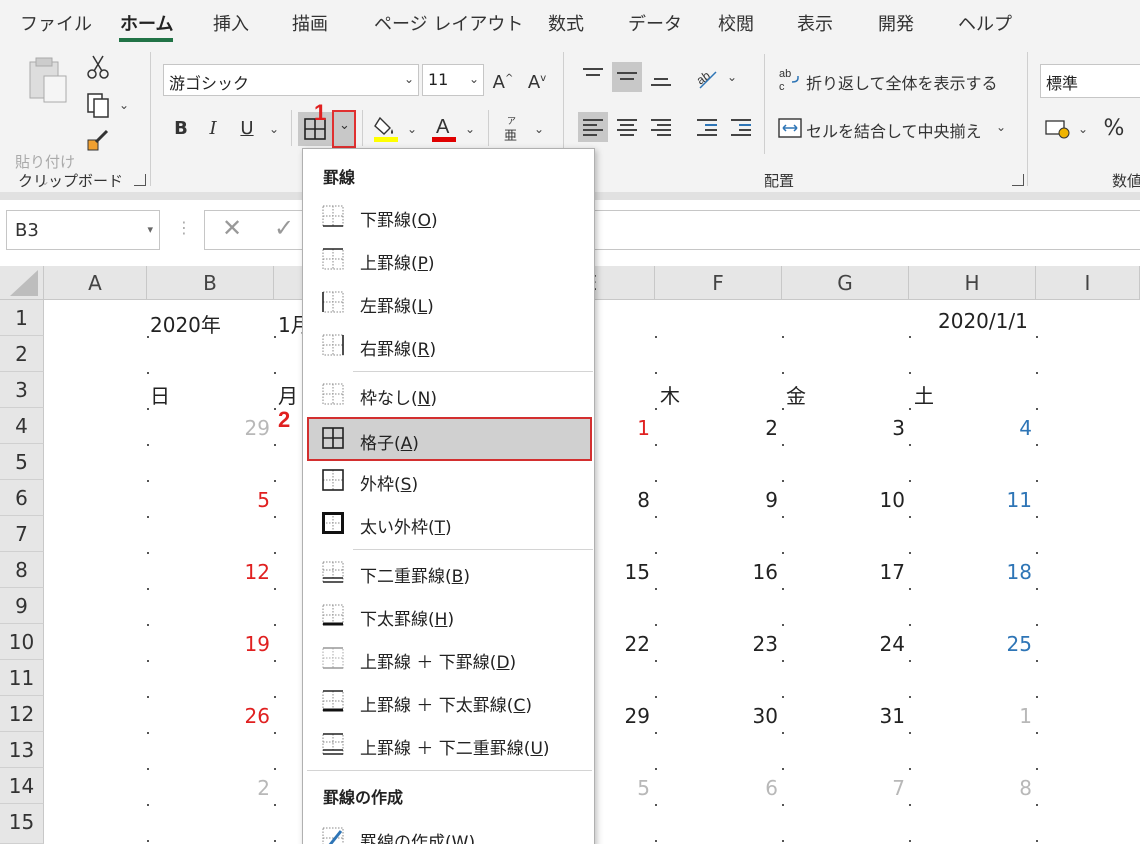 The width and height of the screenshot is (1140, 844). I want to click on cell-g12: 31, so click(880, 716).